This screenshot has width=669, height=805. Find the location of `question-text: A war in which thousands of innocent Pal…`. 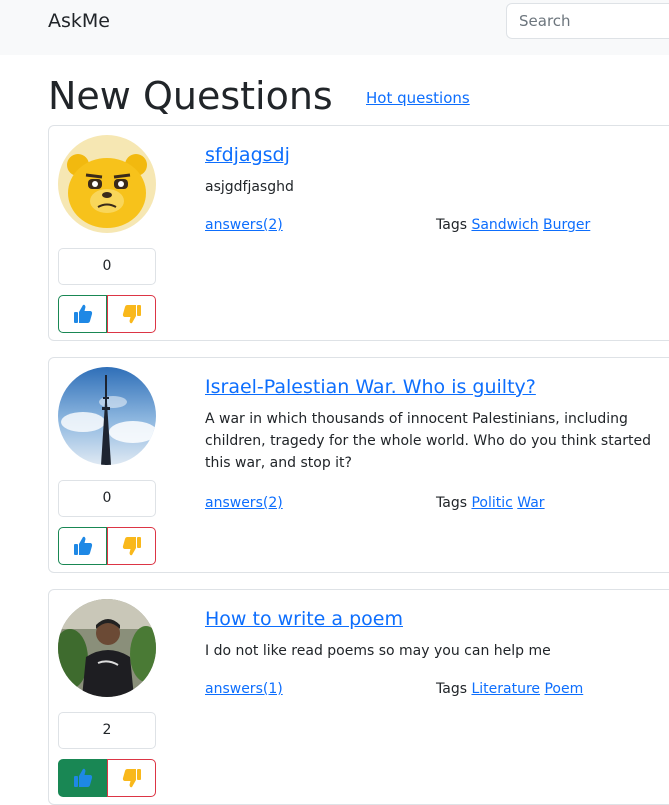

question-text: A war in which thousands of innocent Pal… is located at coordinates (428, 441).